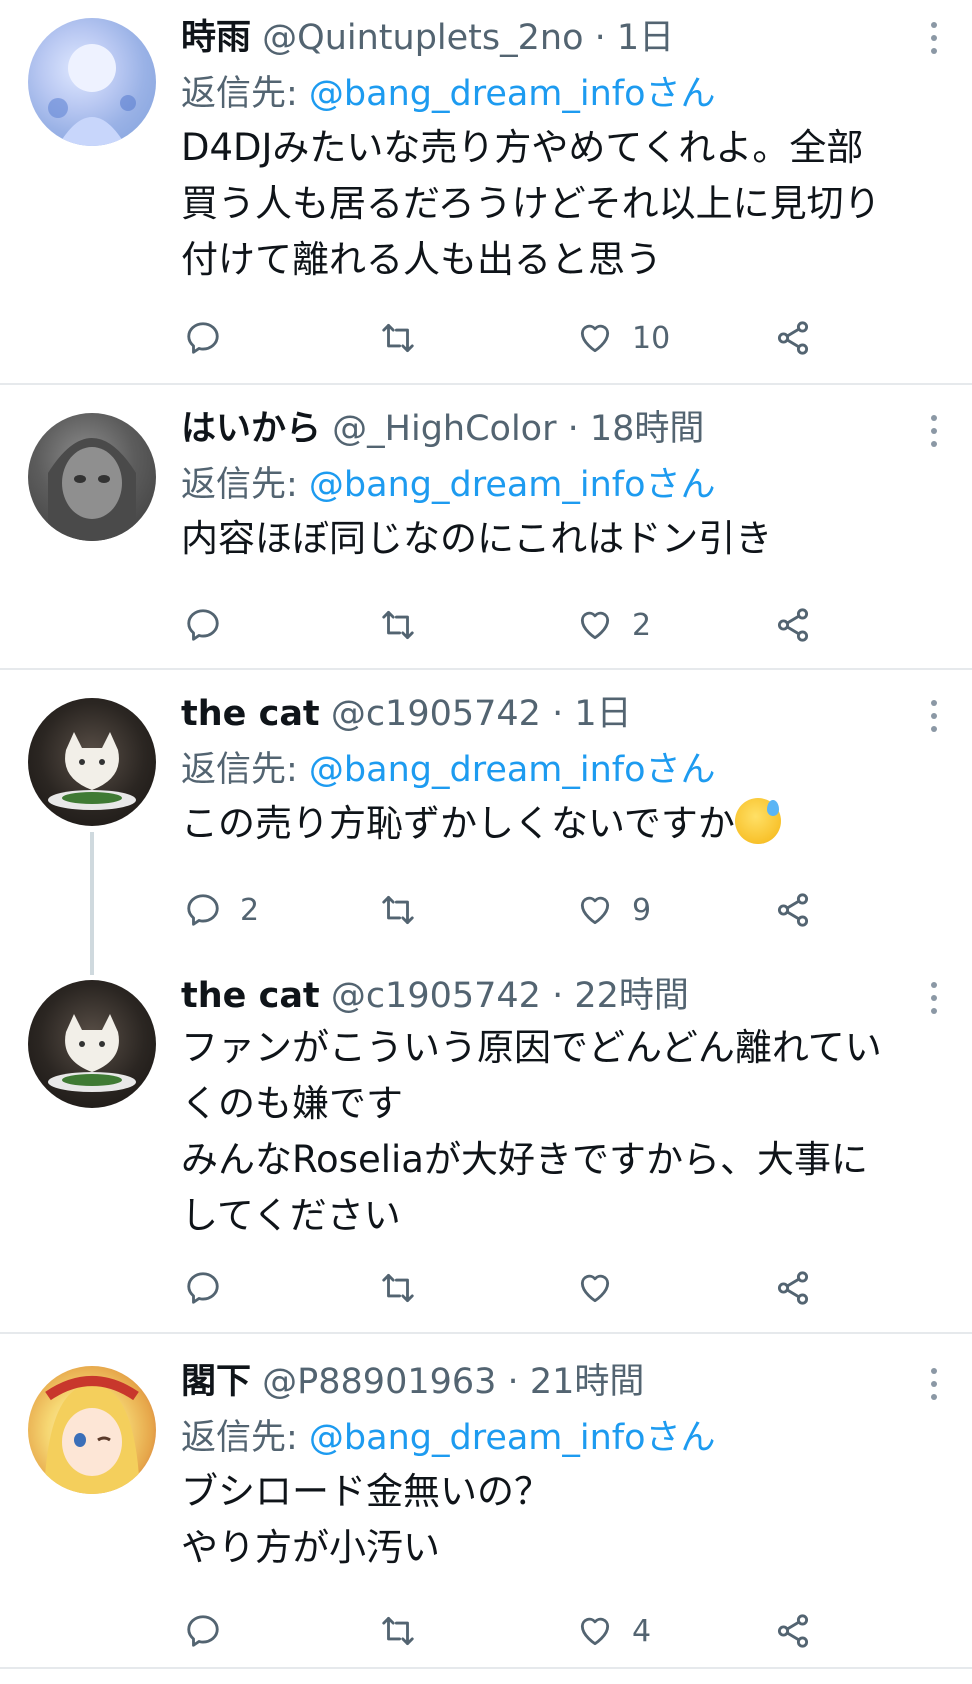 This screenshot has width=972, height=1684. What do you see at coordinates (216, 38) in the screenshot?
I see `display-name: 時雨` at bounding box center [216, 38].